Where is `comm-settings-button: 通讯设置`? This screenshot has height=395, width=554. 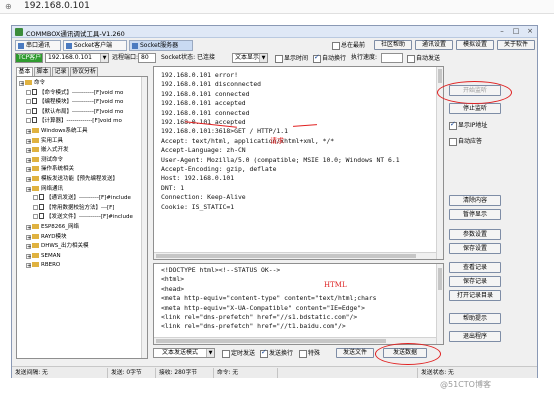
comm-settings-button: 通讯设置 is located at coordinates (434, 45).